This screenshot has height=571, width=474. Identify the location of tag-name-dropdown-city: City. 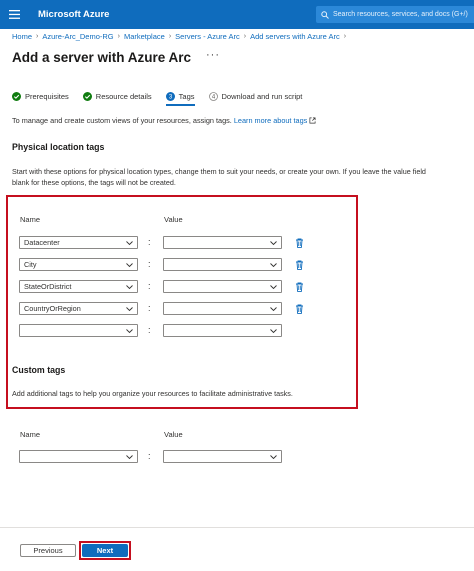
(78, 264).